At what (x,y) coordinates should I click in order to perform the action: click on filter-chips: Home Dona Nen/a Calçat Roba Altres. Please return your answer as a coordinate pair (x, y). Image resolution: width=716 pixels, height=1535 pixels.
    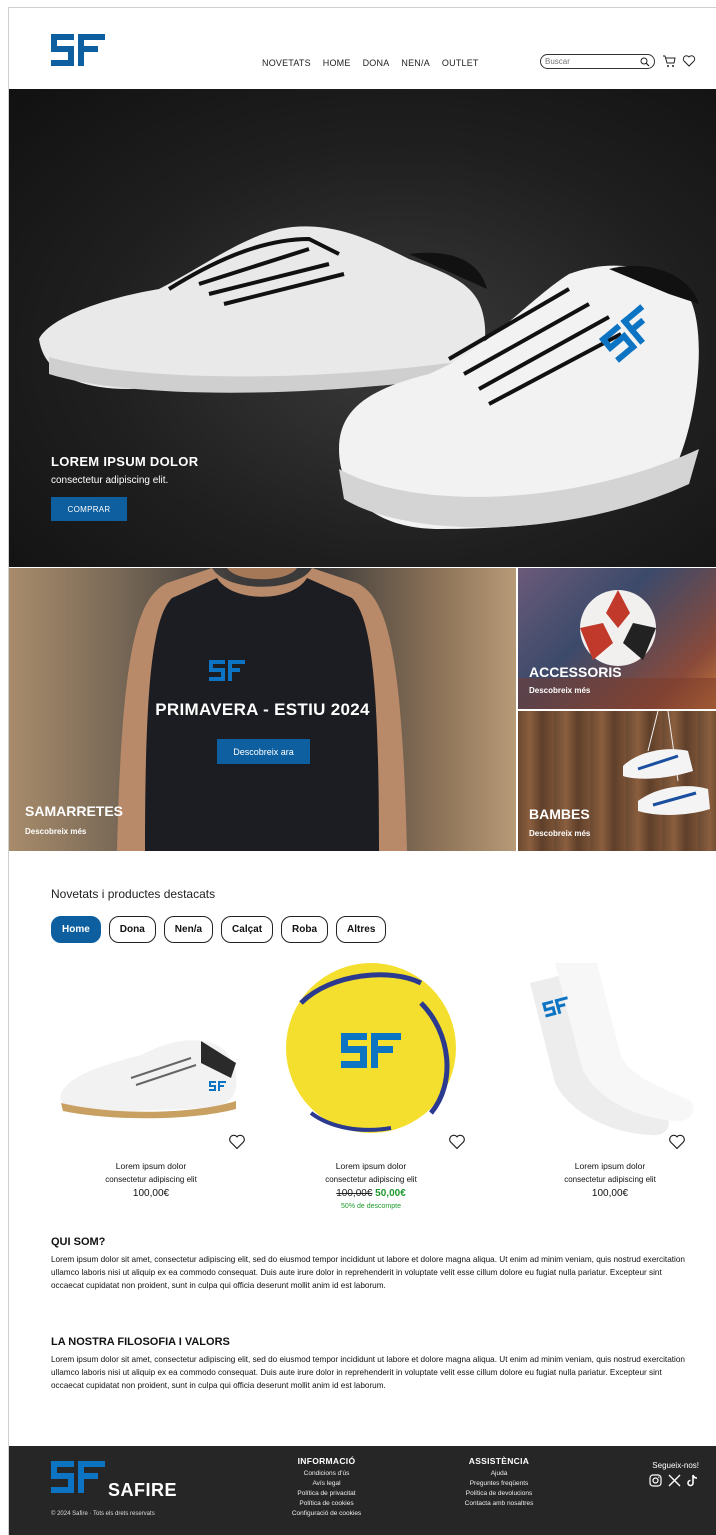
    Looking at the image, I should click on (219, 929).